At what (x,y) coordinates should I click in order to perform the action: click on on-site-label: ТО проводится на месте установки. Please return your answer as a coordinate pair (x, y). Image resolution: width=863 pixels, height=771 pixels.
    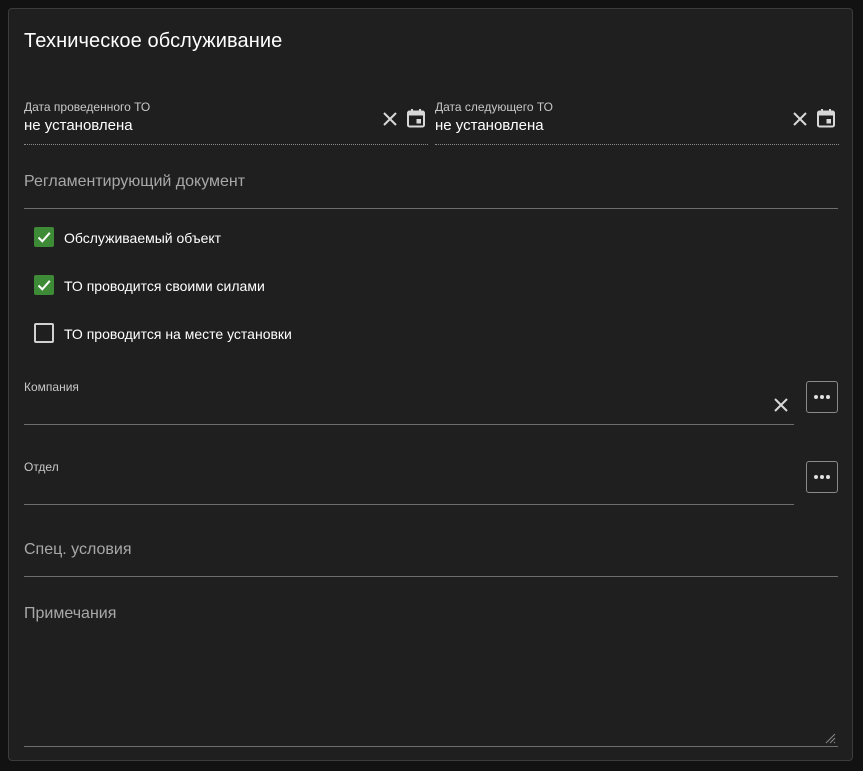
    Looking at the image, I should click on (178, 334).